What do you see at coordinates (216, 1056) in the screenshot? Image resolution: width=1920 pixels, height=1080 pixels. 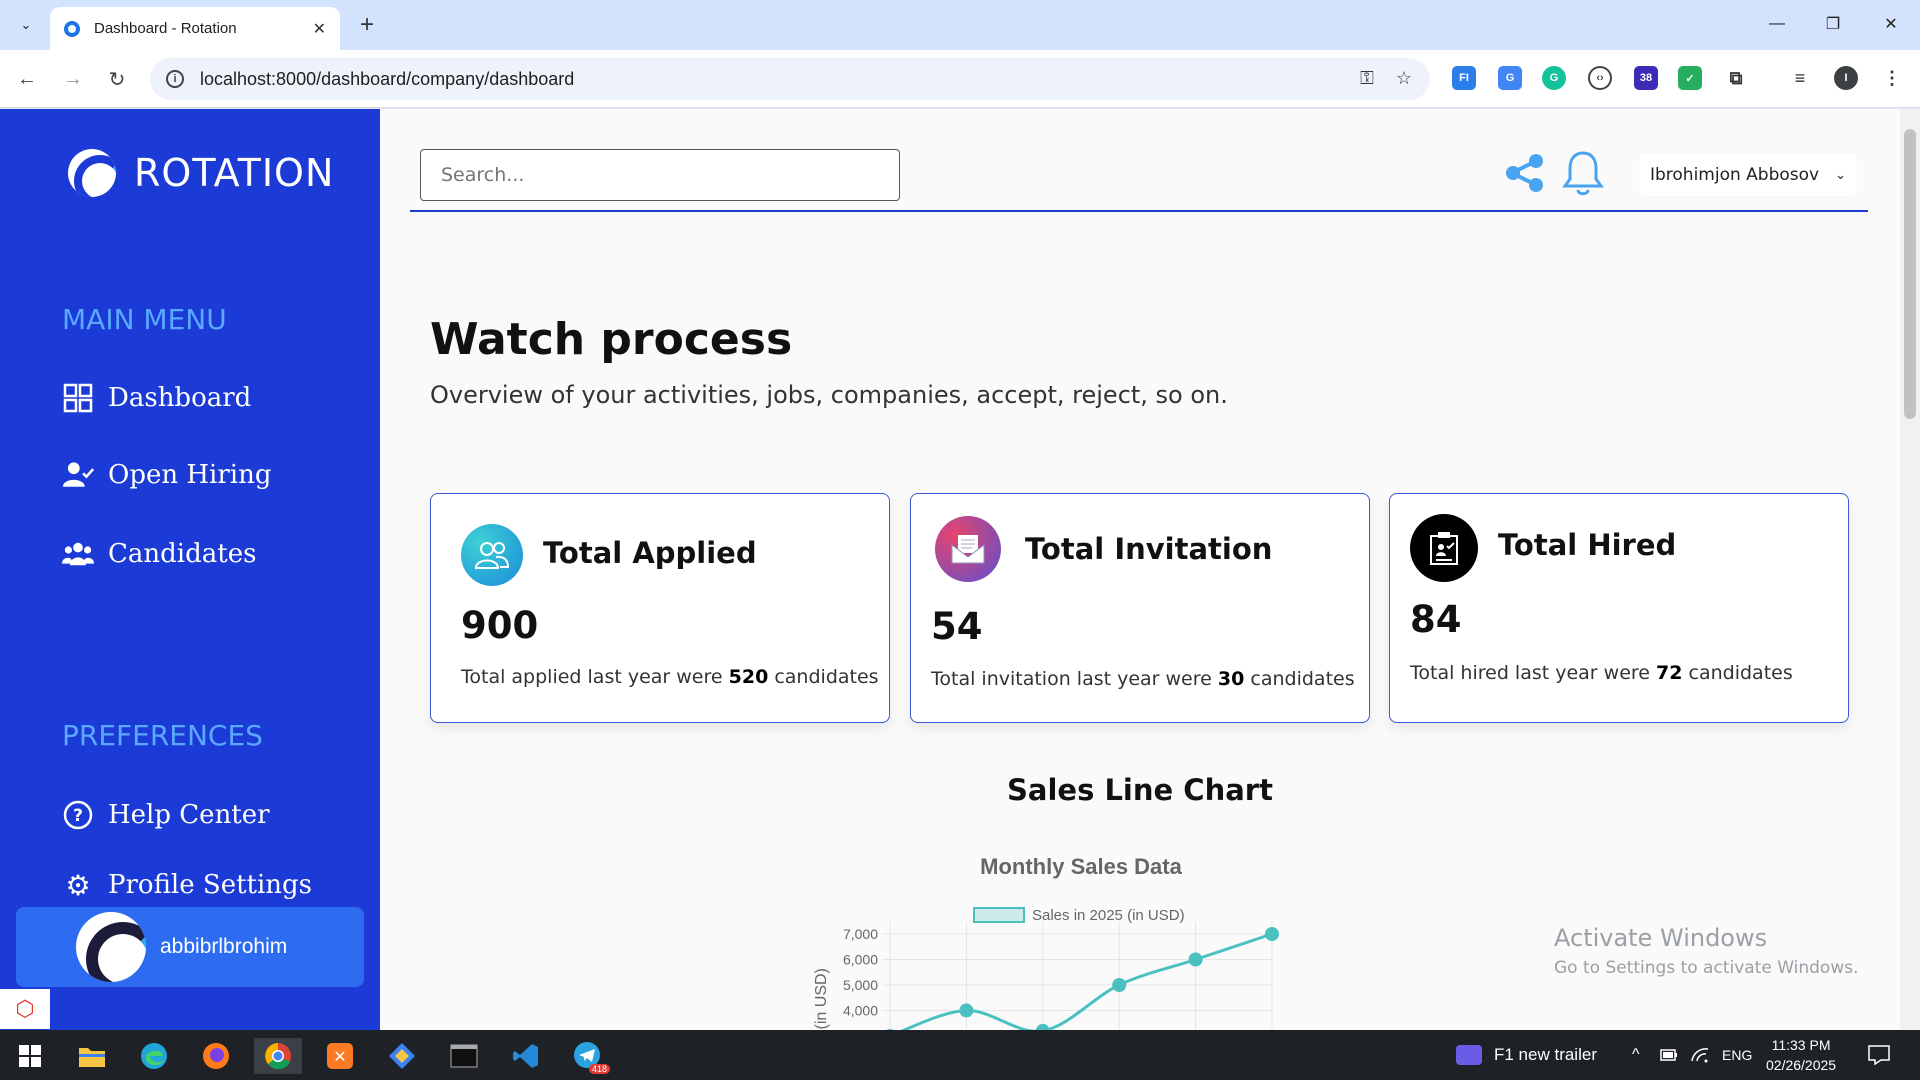 I see `firefox-icon` at bounding box center [216, 1056].